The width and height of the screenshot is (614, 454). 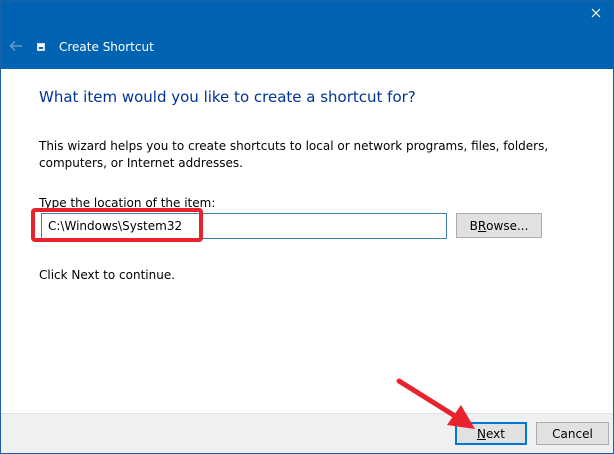 I want to click on location-label: Type the location of the item:, so click(x=127, y=203).